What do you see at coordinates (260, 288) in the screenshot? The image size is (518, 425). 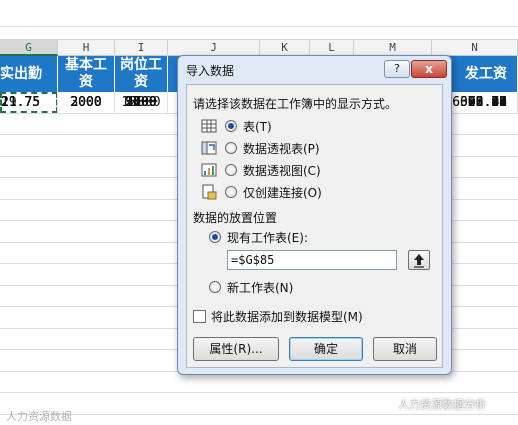 I see `new-sheet-label: 新工作表(N)` at bounding box center [260, 288].